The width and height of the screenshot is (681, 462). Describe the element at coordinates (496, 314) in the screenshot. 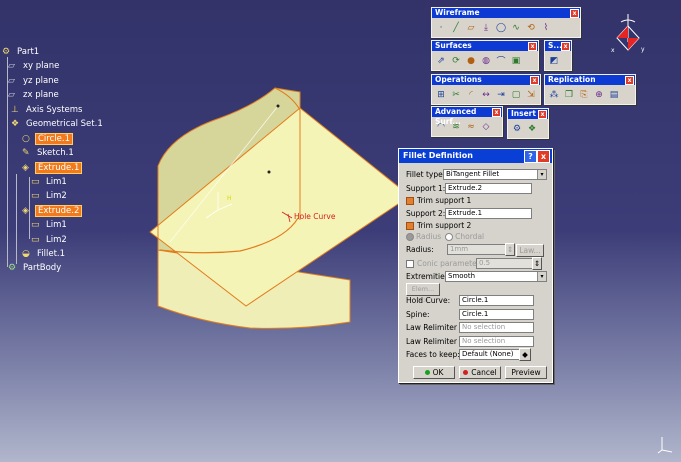

I see `spine-field: Circle.1` at that location.